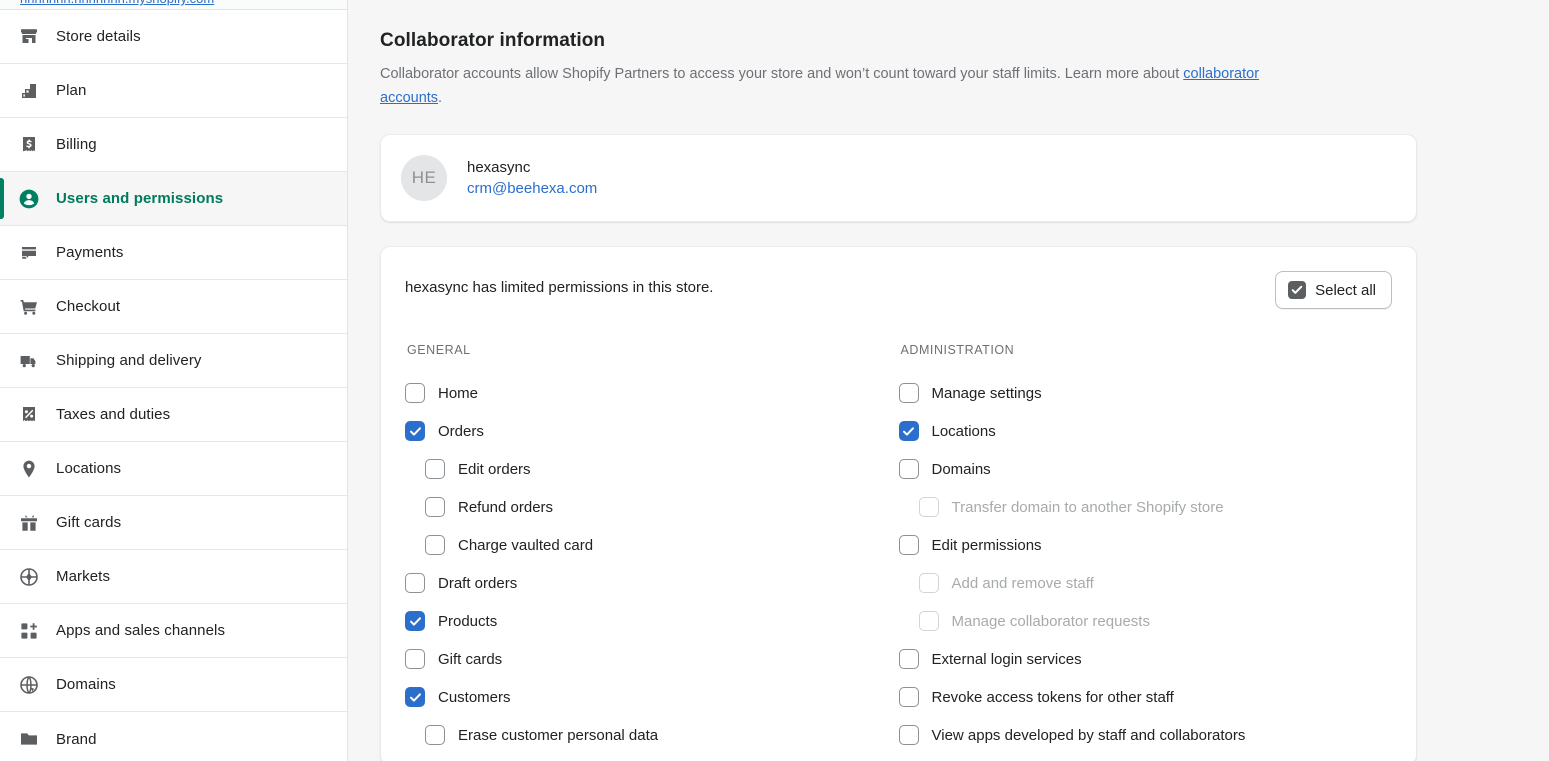 This screenshot has height=761, width=1549. What do you see at coordinates (141, 630) in the screenshot?
I see `sidebar-item-label: Apps and sales channels` at bounding box center [141, 630].